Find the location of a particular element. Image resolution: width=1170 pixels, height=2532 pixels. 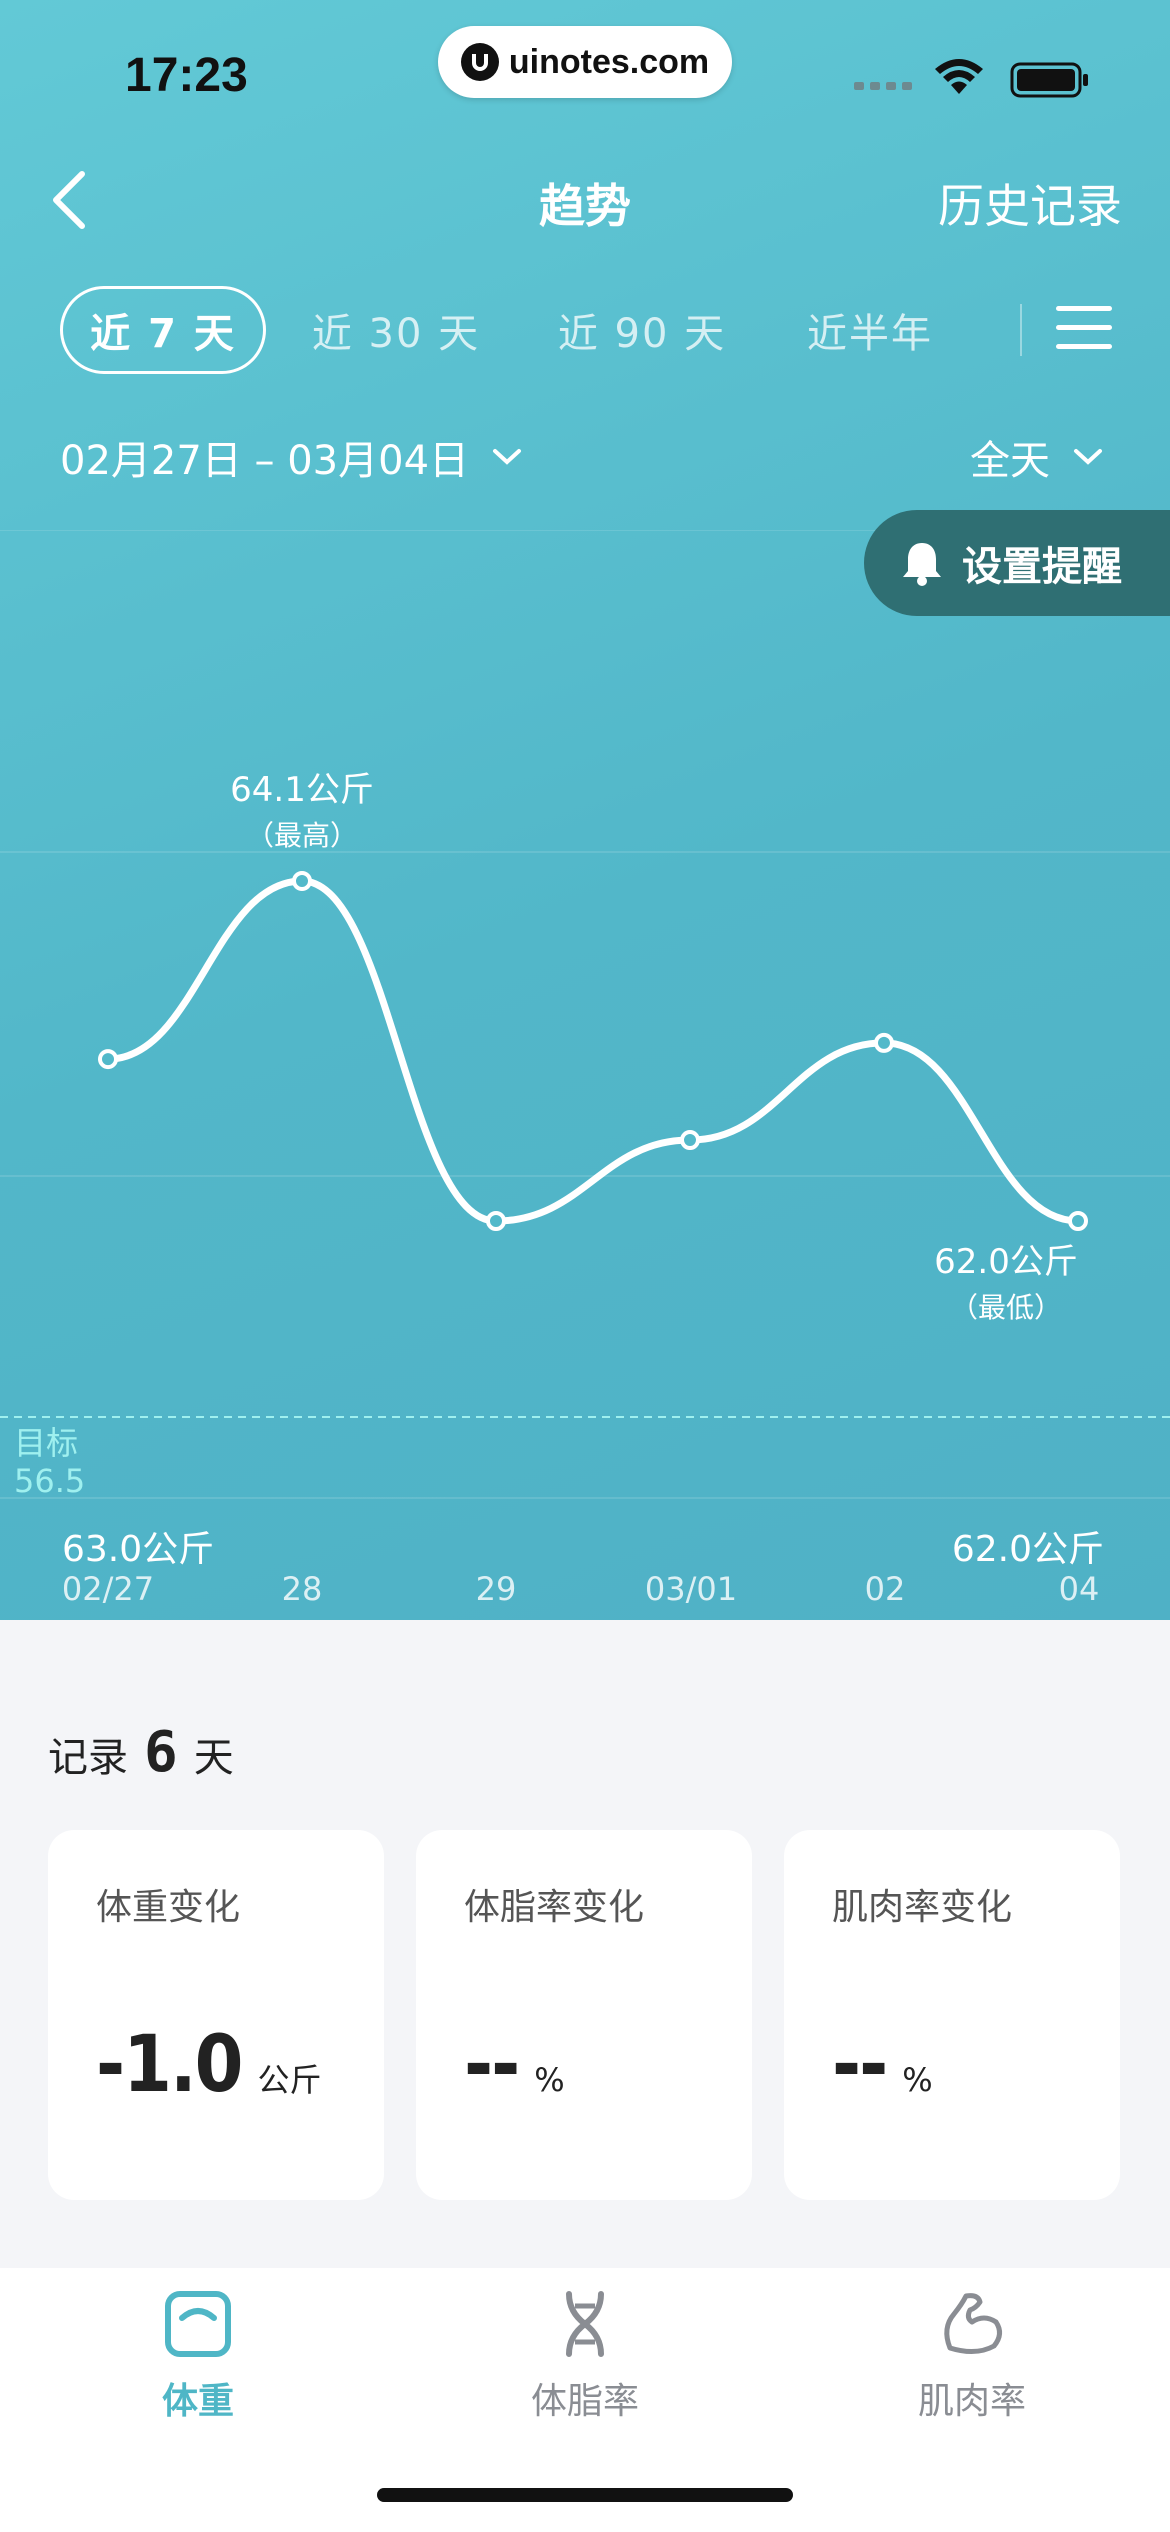

date-range-selector: 02月27日 – 03月04日 is located at coordinates (291, 457).